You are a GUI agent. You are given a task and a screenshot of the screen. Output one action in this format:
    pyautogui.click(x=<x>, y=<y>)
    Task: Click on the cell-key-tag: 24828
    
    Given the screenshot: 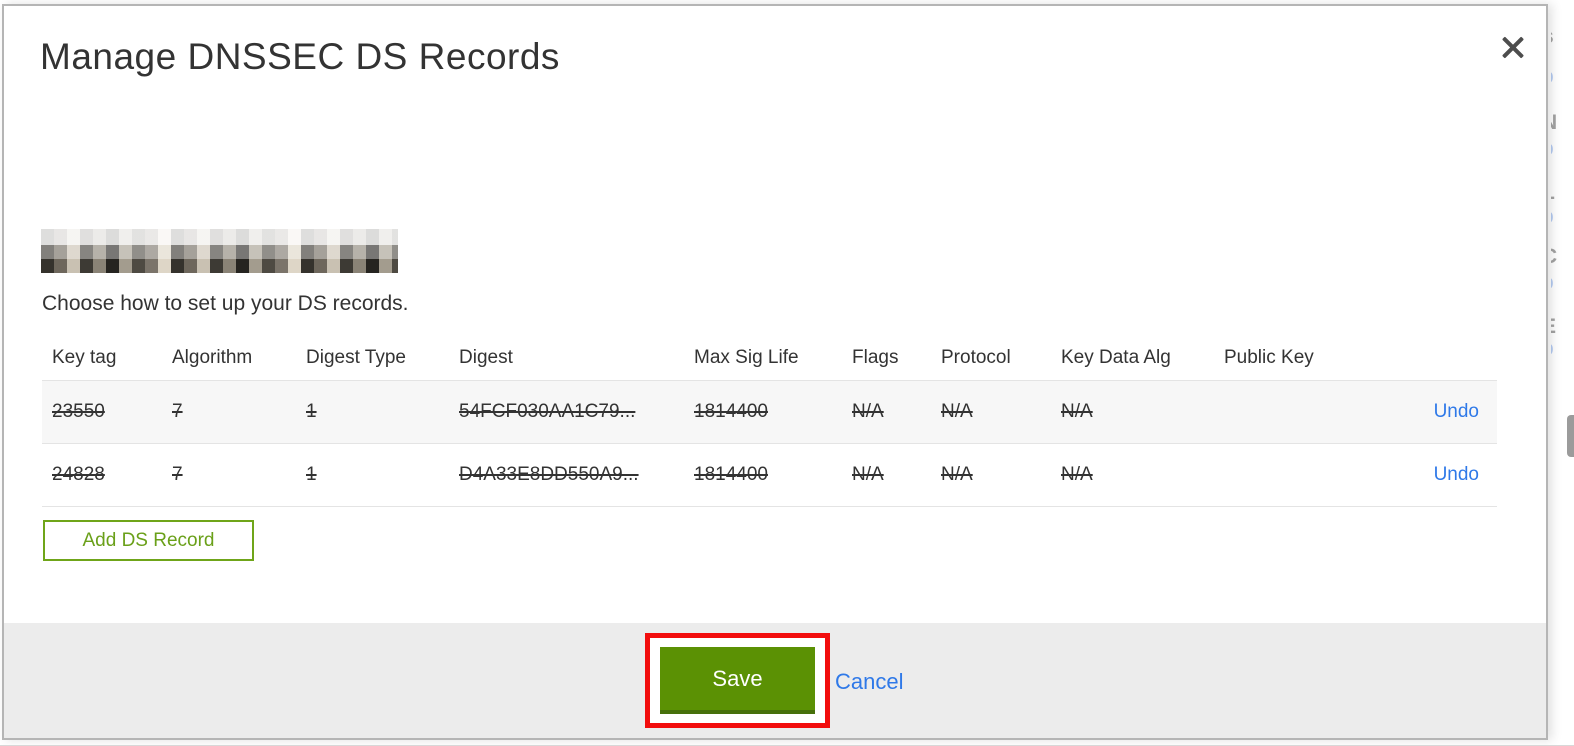 What is the action you would take?
    pyautogui.click(x=78, y=474)
    